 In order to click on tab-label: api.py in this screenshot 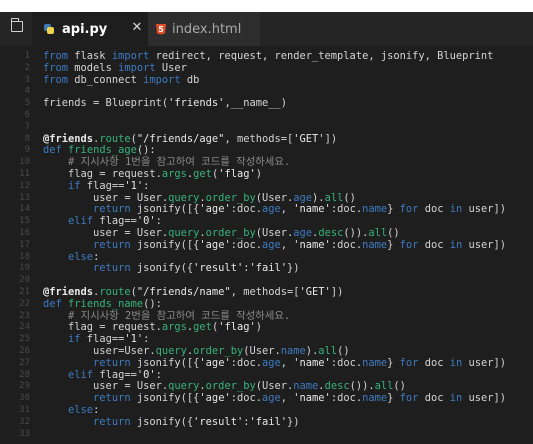, I will do `click(85, 29)`.